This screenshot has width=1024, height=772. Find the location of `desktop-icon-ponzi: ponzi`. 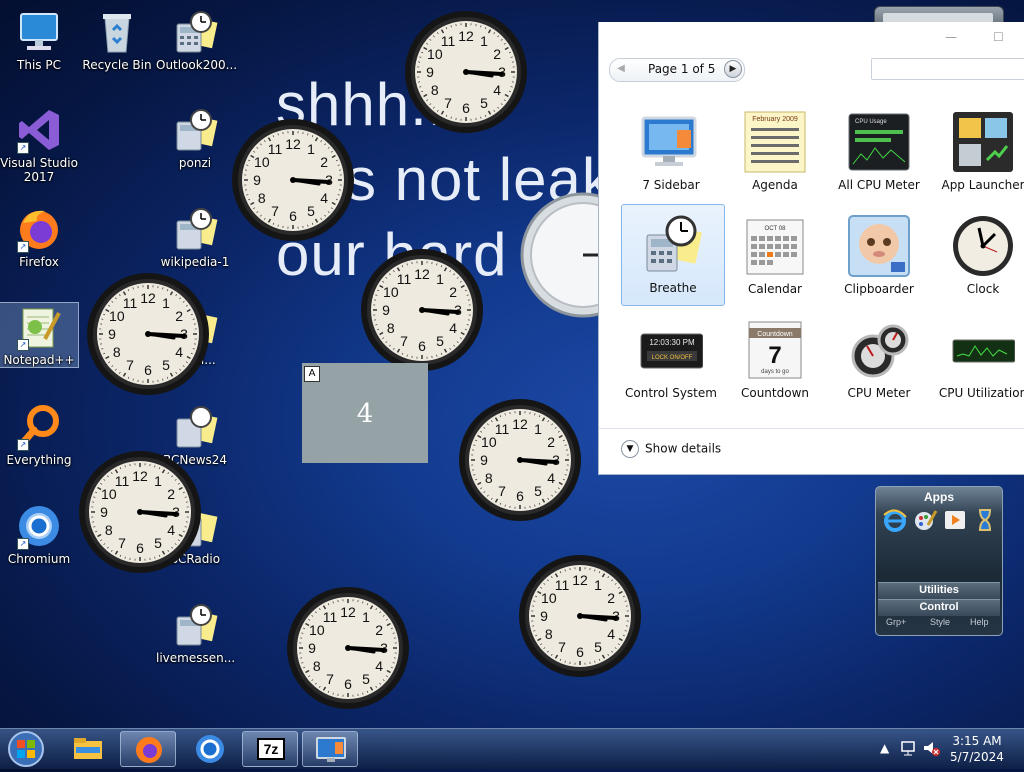

desktop-icon-ponzi: ponzi is located at coordinates (195, 138).